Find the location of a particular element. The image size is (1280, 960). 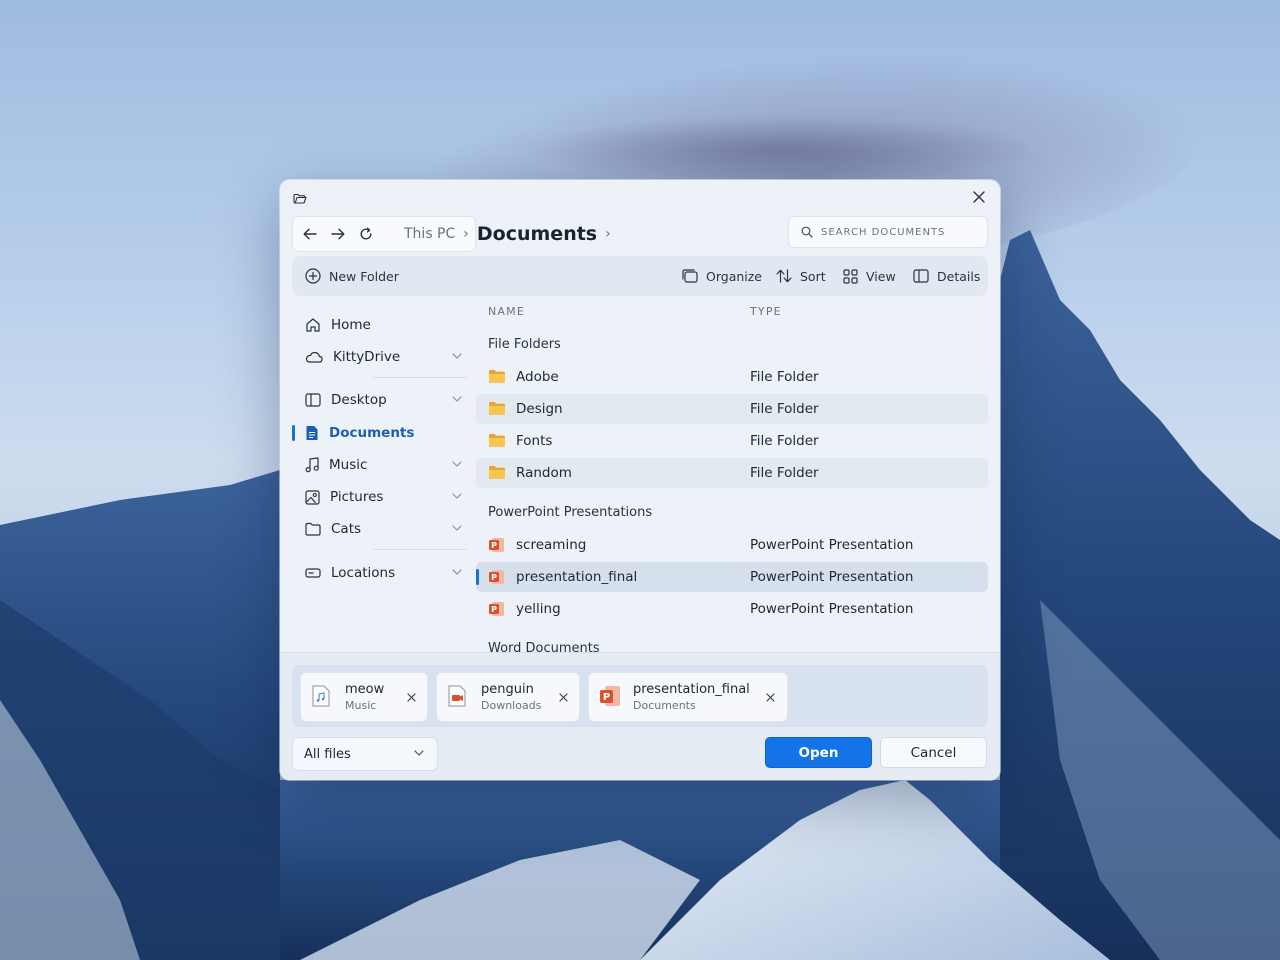

sort-label: Sort is located at coordinates (813, 276).